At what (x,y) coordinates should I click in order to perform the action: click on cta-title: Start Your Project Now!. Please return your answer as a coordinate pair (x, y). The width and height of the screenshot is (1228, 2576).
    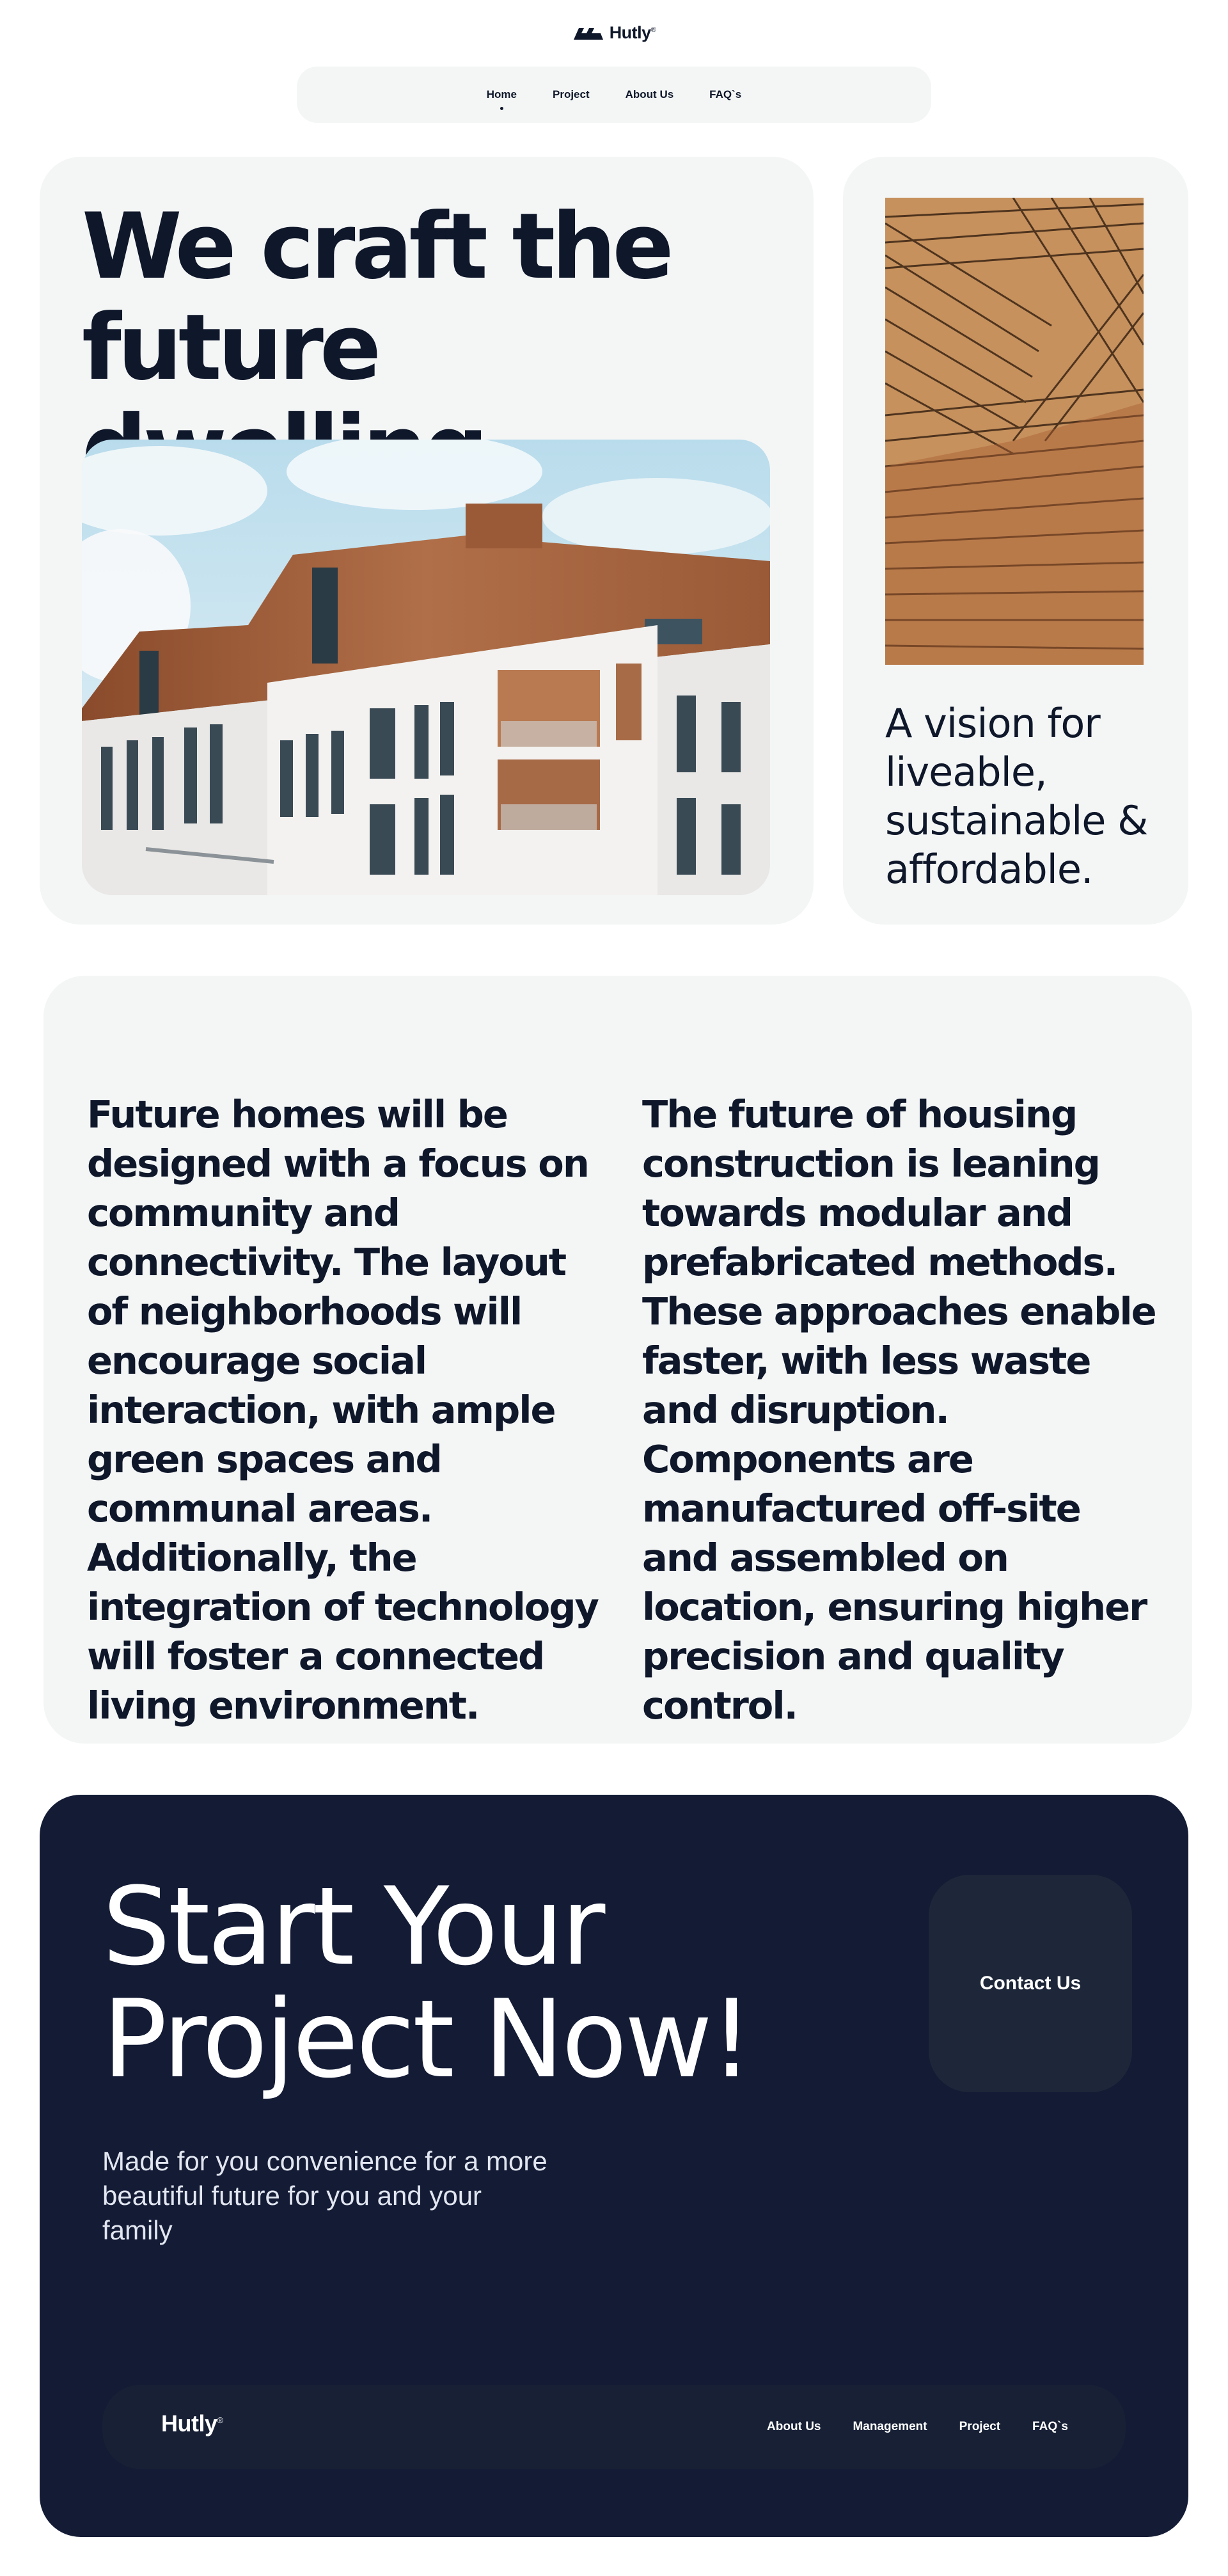
    Looking at the image, I should click on (486, 1982).